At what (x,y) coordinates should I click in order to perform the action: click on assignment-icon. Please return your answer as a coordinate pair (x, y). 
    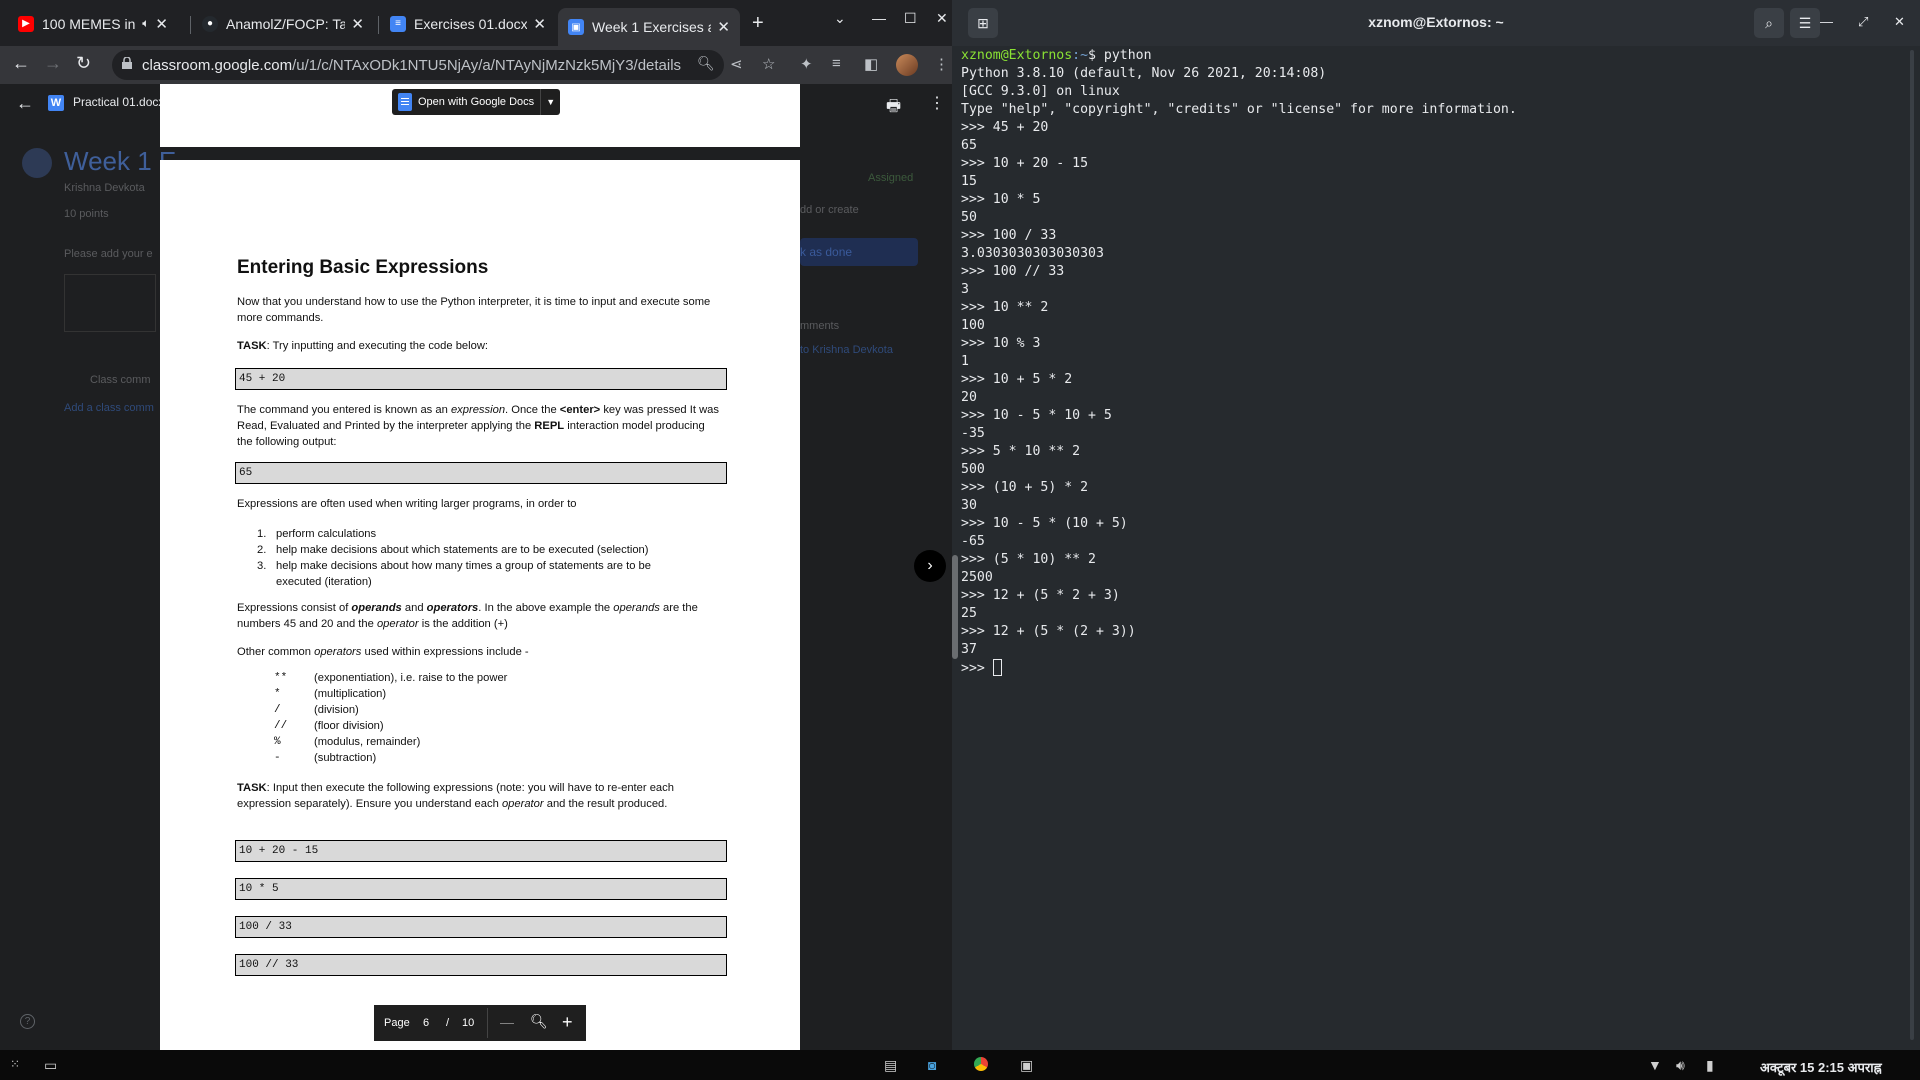
    Looking at the image, I should click on (37, 163).